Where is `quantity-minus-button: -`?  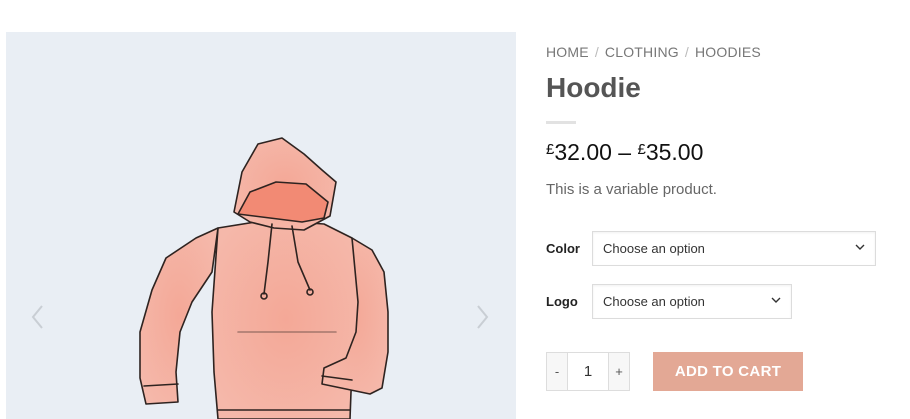 quantity-minus-button: - is located at coordinates (557, 371).